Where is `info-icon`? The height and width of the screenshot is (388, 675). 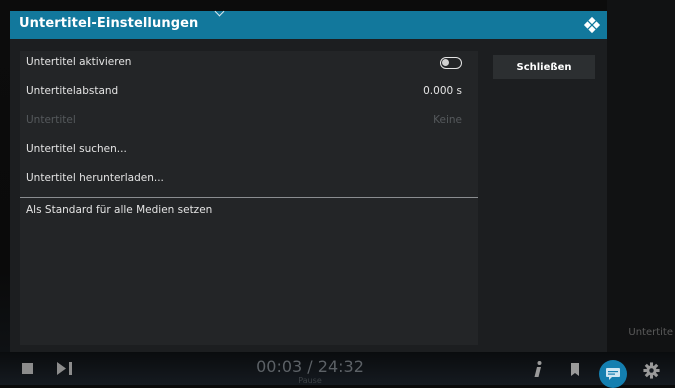
info-icon is located at coordinates (538, 369).